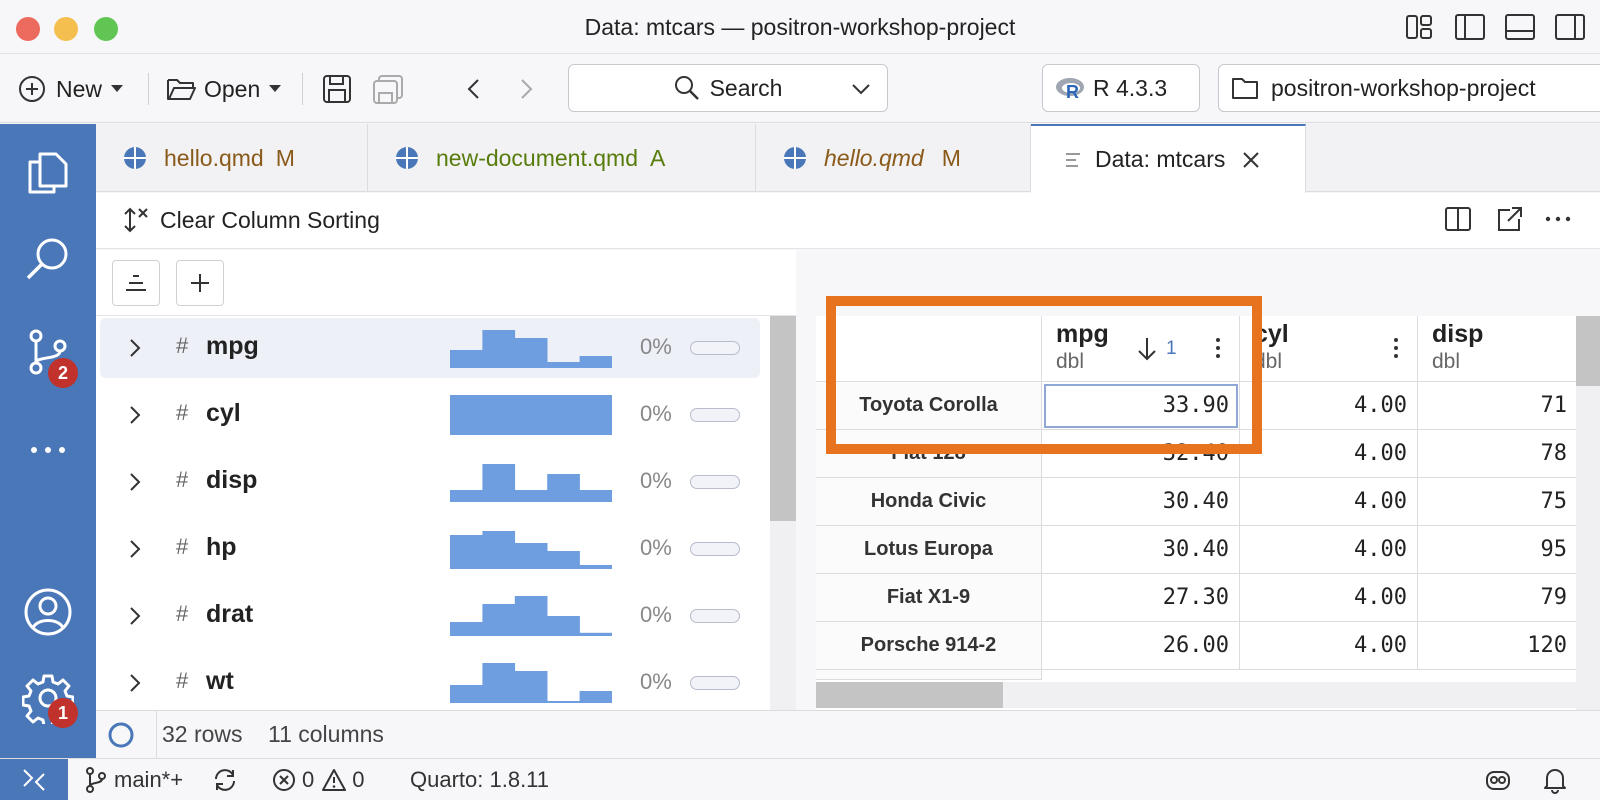  What do you see at coordinates (270, 219) in the screenshot?
I see `clear-sorting-label: Clear Column Sorting` at bounding box center [270, 219].